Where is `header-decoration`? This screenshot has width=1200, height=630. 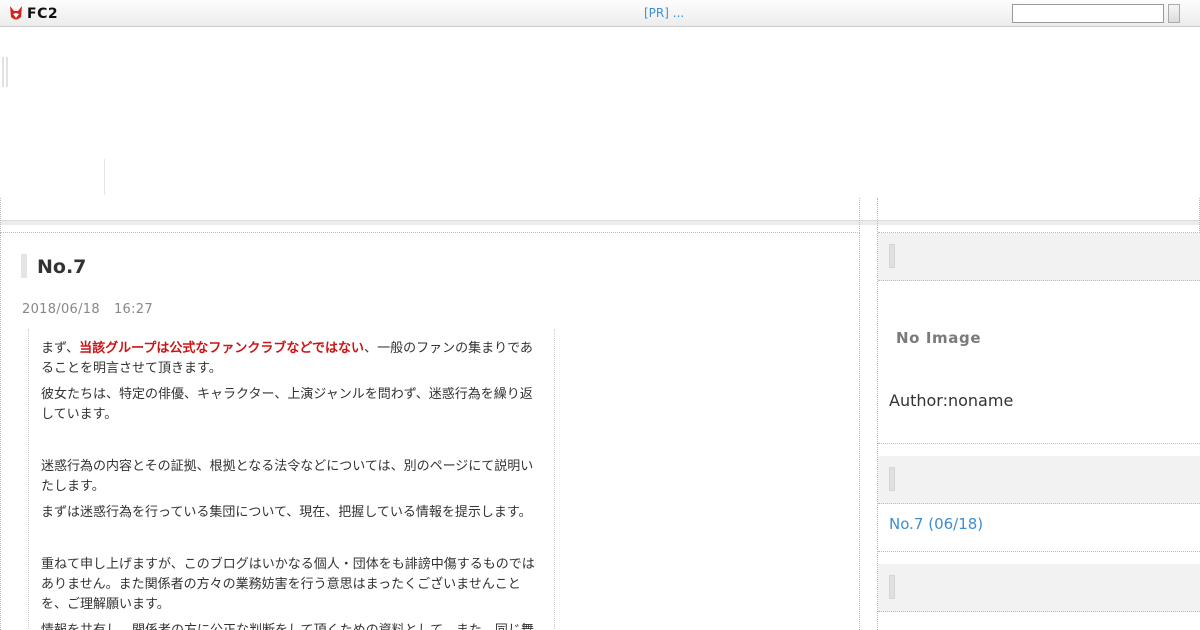 header-decoration is located at coordinates (5, 72).